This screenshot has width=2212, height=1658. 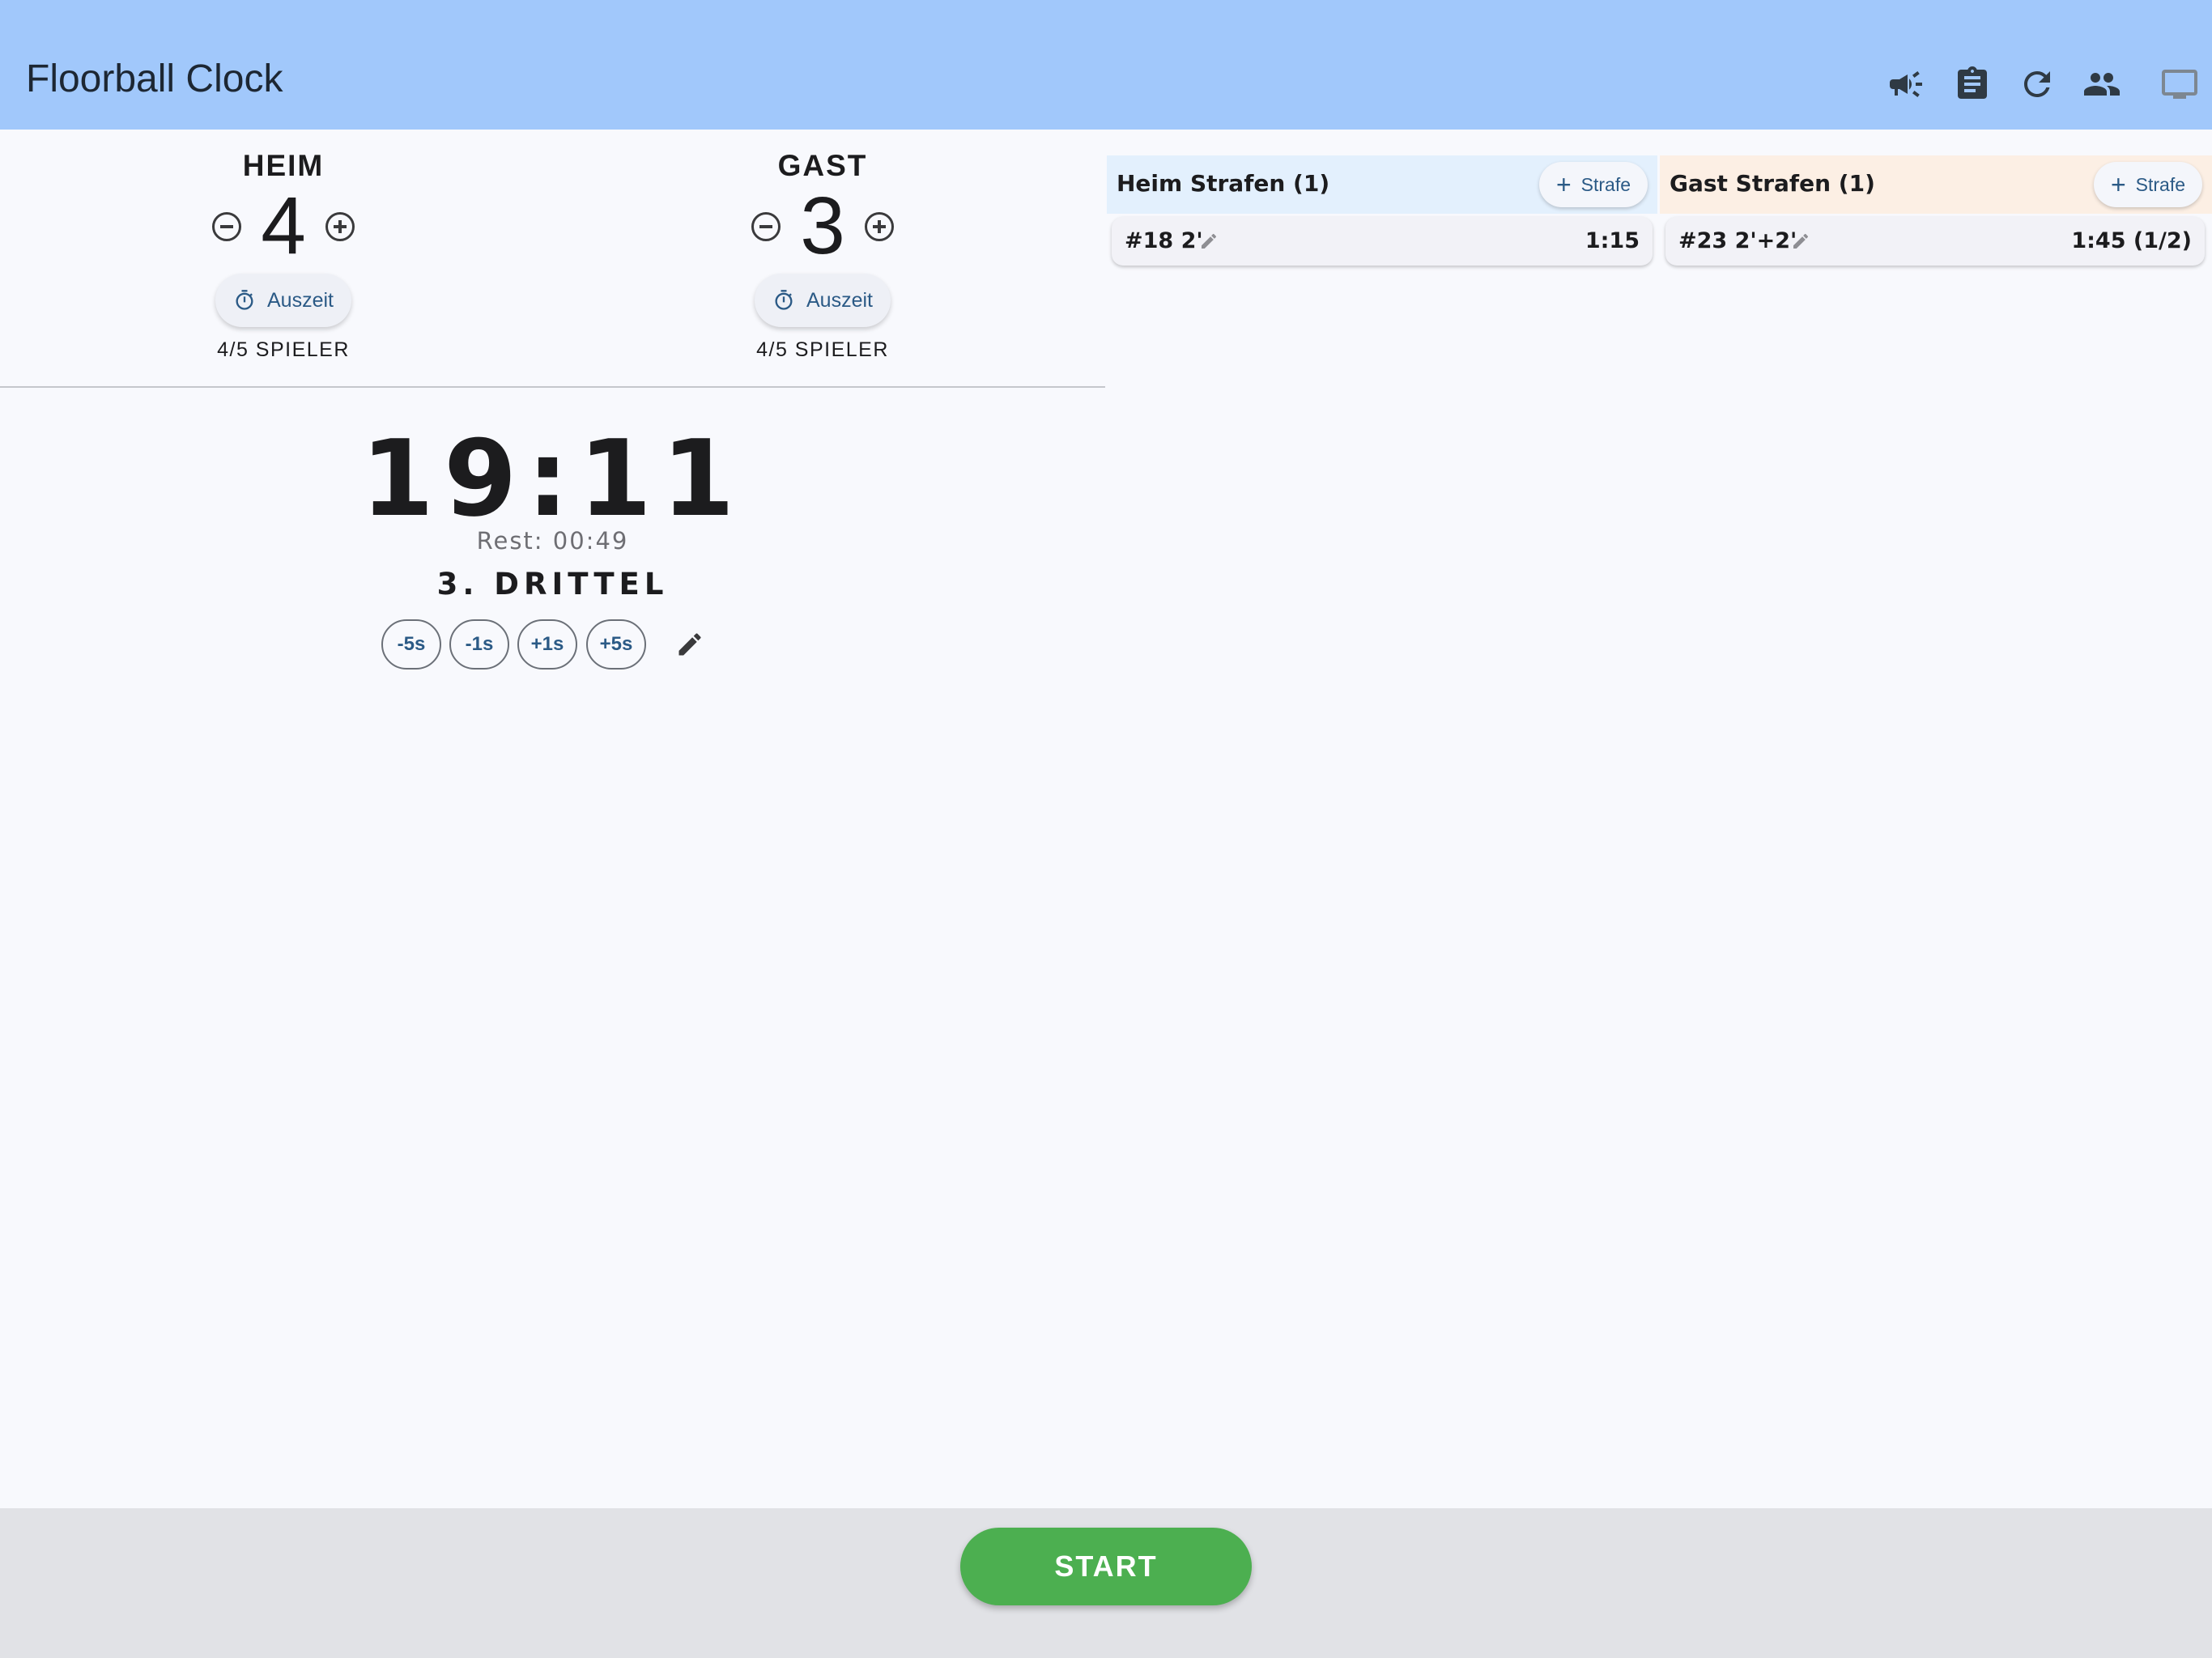 What do you see at coordinates (1936, 184) in the screenshot?
I see `away-penalties-header: Gast Strafen (1) + Strafe` at bounding box center [1936, 184].